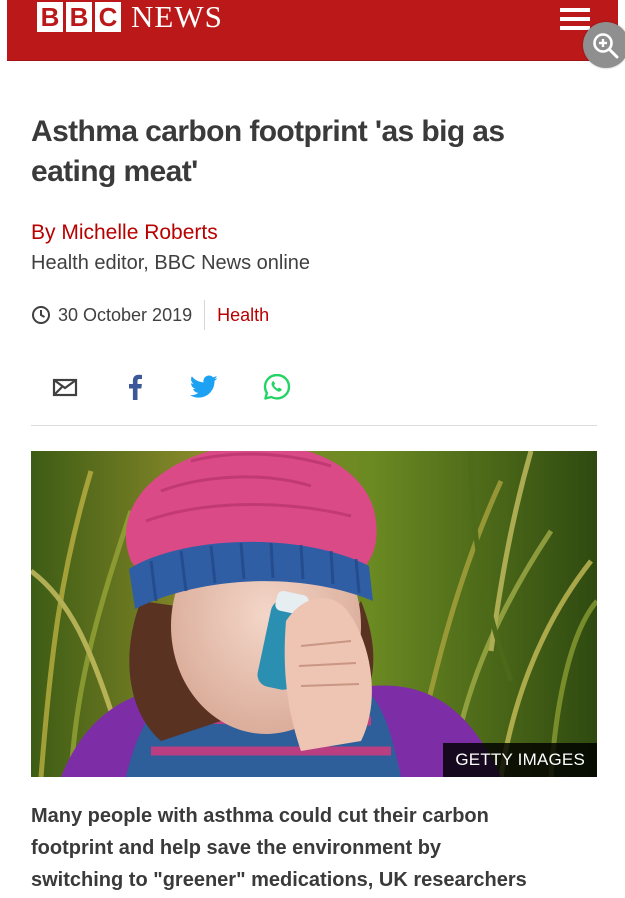 This screenshot has height=898, width=625. I want to click on byline-role: Health editor, BBC News online, so click(171, 263).